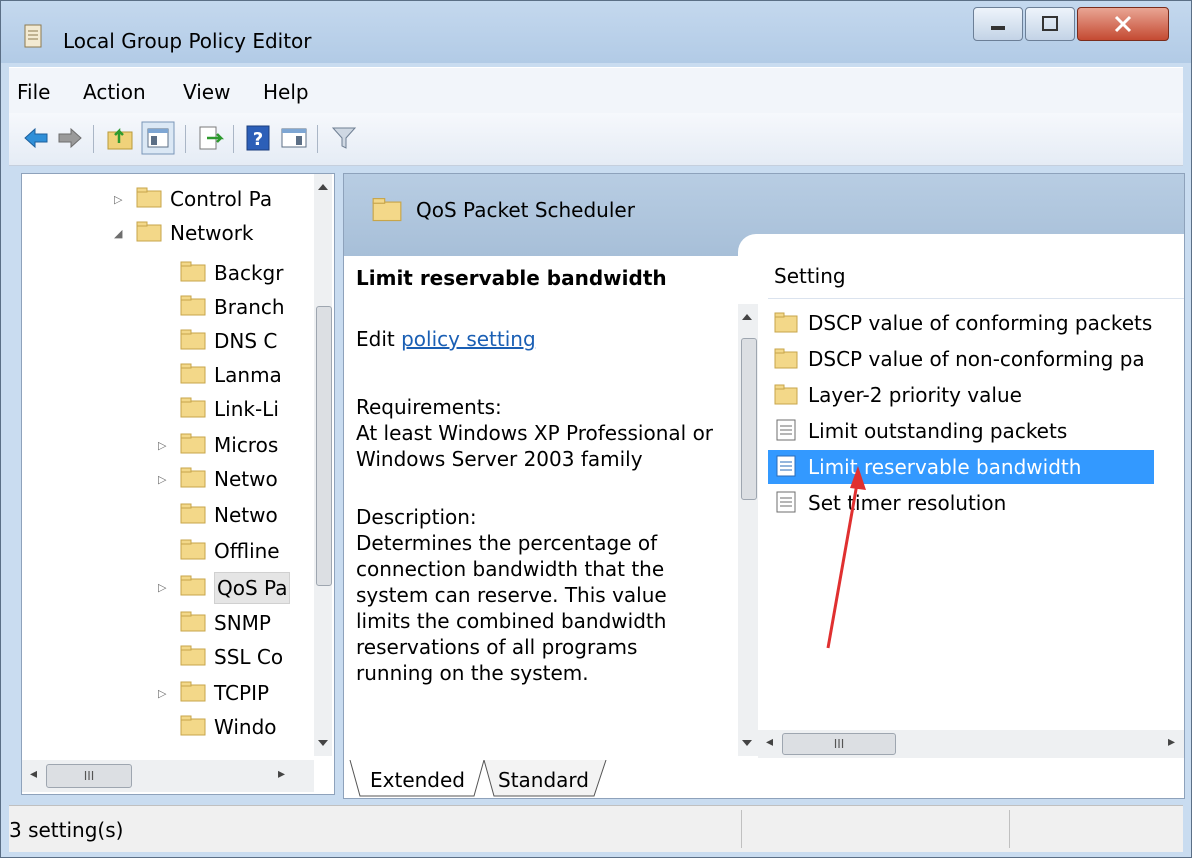  I want to click on policy-editor-icon, so click(33, 36).